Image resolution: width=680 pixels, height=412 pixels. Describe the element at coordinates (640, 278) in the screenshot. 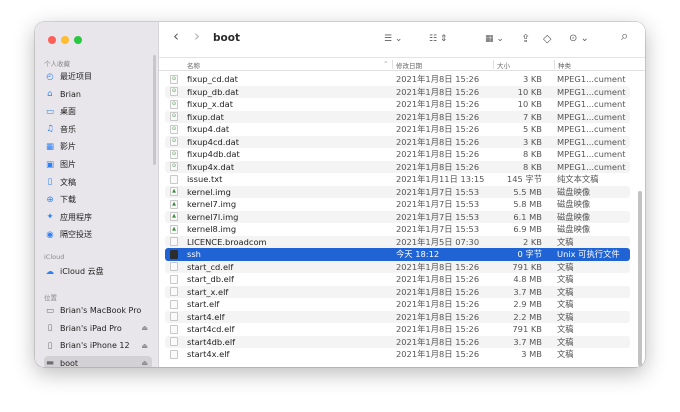

I see `file-list-scrollbar` at that location.